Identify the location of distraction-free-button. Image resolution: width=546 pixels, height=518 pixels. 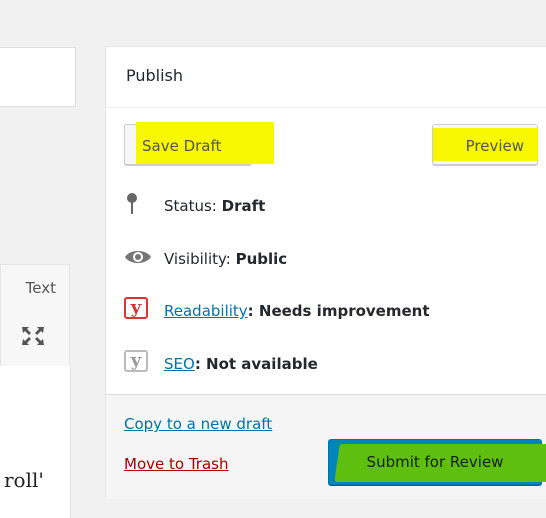
(35, 338).